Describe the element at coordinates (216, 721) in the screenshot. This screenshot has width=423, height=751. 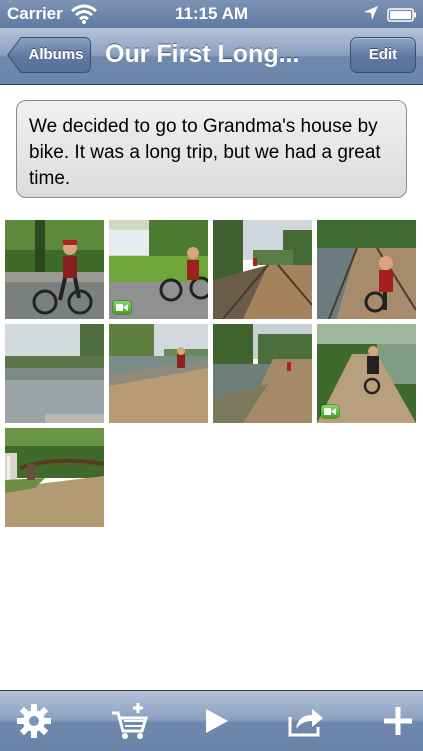
I see `play-icon` at that location.